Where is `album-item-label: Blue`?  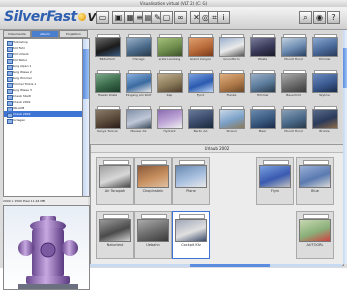 album-item-label: Blue is located at coordinates (315, 191).